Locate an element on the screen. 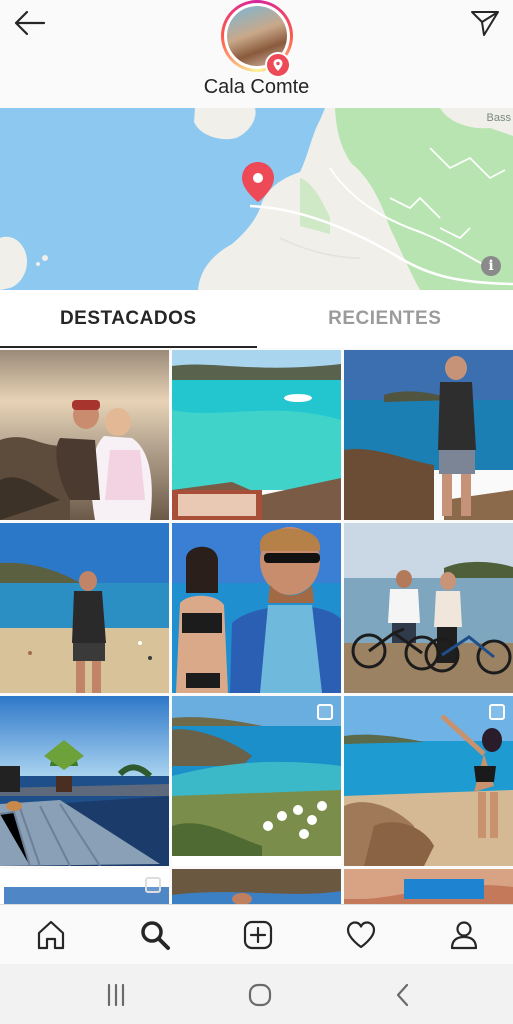  info-icon: i is located at coordinates (491, 266).